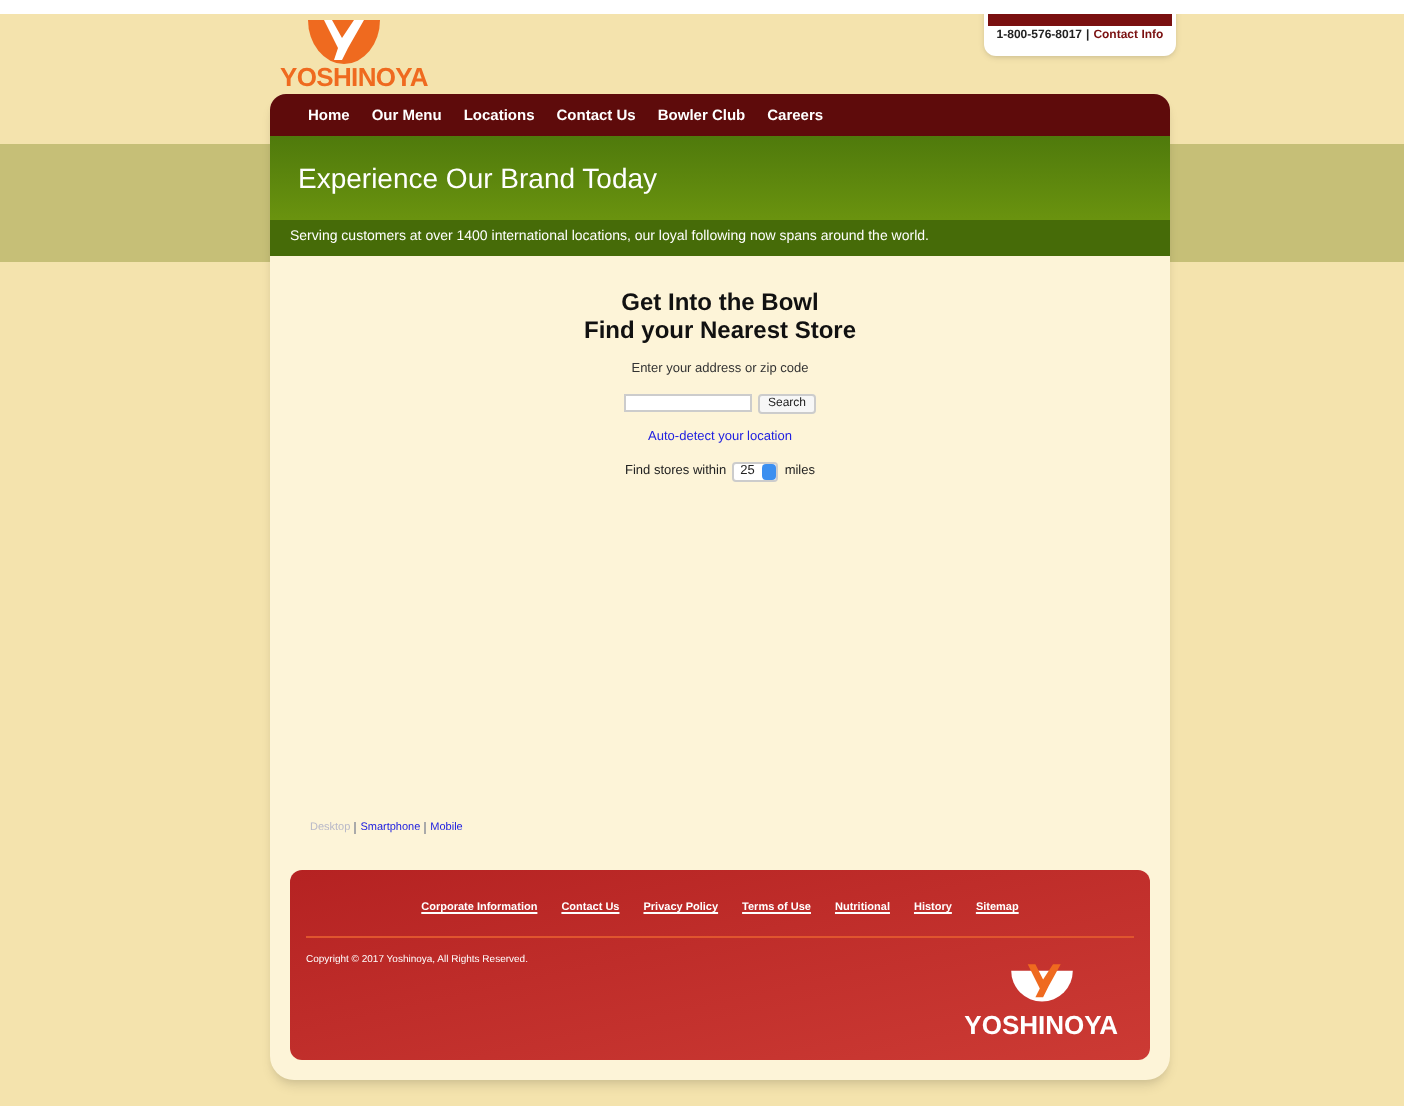  Describe the element at coordinates (720, 330) in the screenshot. I see `finder-title: Find your Nearest Store` at that location.